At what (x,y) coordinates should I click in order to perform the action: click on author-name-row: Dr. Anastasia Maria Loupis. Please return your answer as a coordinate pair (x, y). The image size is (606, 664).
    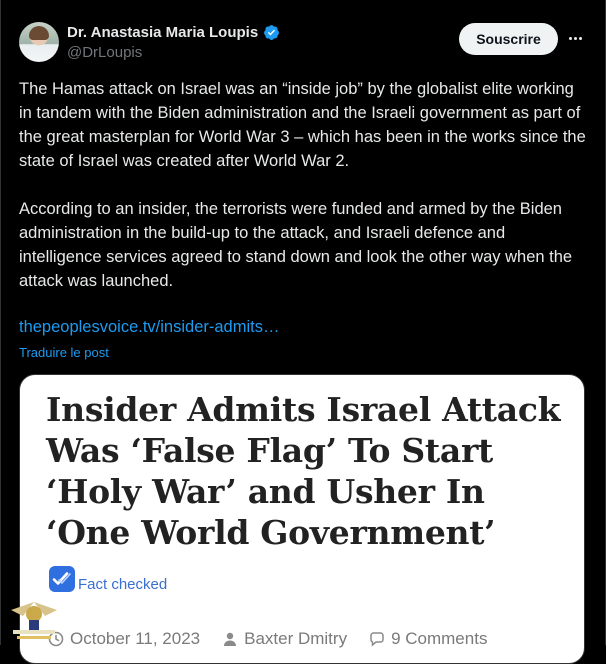
    Looking at the image, I should click on (173, 32).